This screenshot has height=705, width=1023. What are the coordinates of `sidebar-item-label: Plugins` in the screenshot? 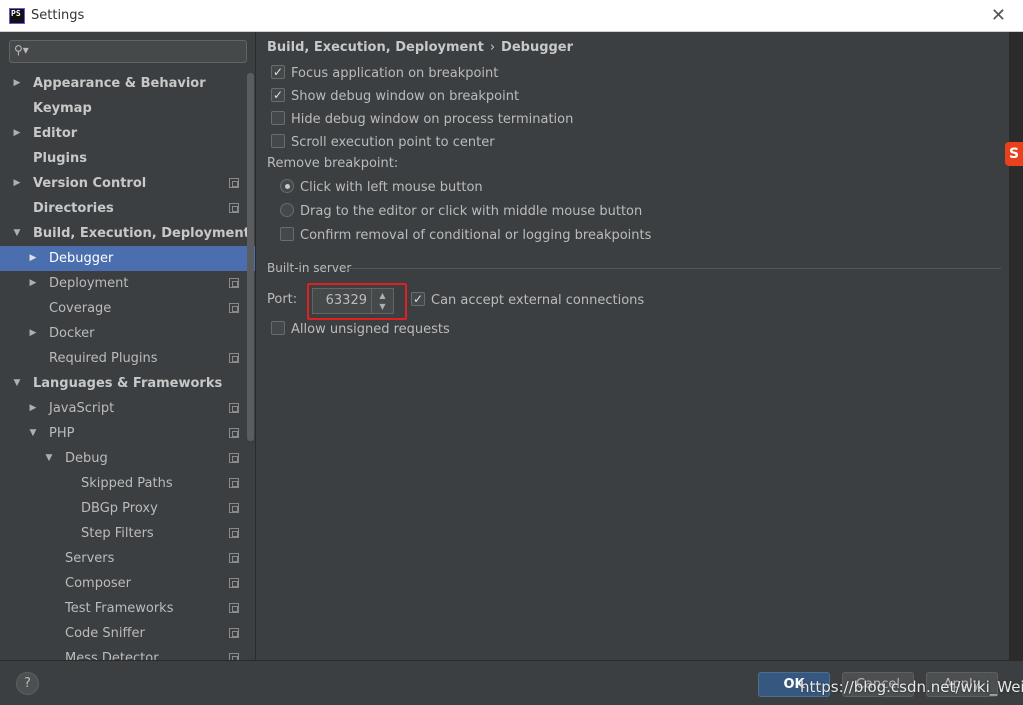 It's located at (60, 158).